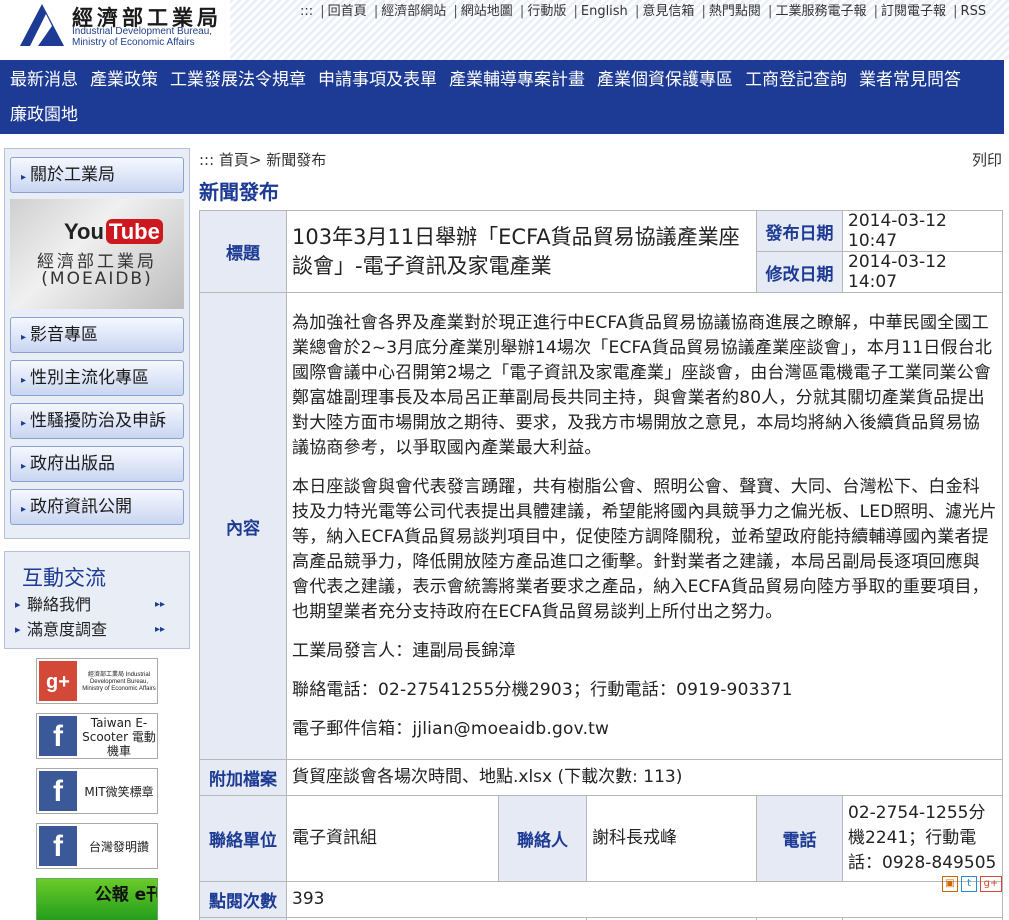 The width and height of the screenshot is (1009, 920). Describe the element at coordinates (97, 378) in the screenshot. I see `sidebar-item-gender: ▸ 性別主流化專區` at that location.